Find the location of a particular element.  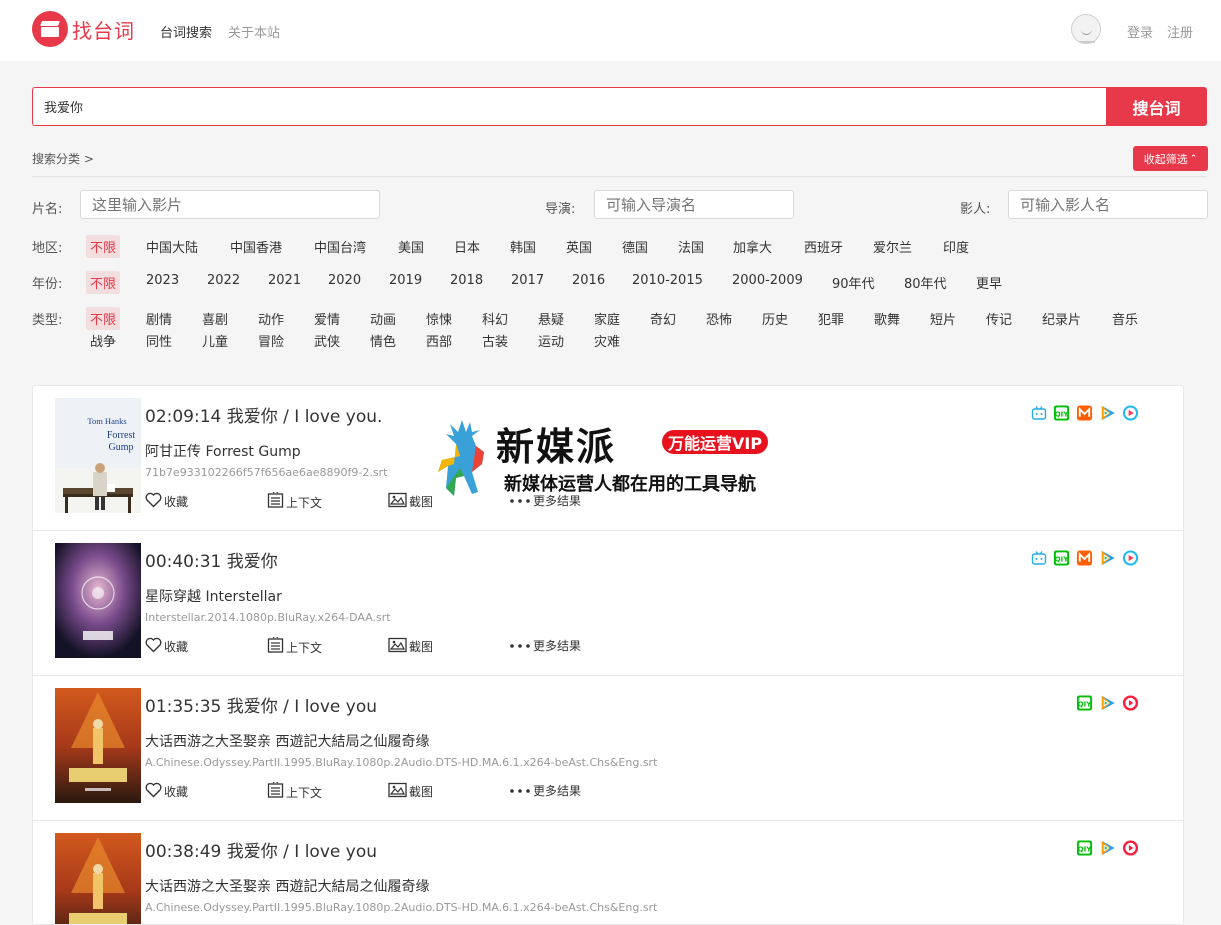

year-option: 2022 is located at coordinates (223, 280).